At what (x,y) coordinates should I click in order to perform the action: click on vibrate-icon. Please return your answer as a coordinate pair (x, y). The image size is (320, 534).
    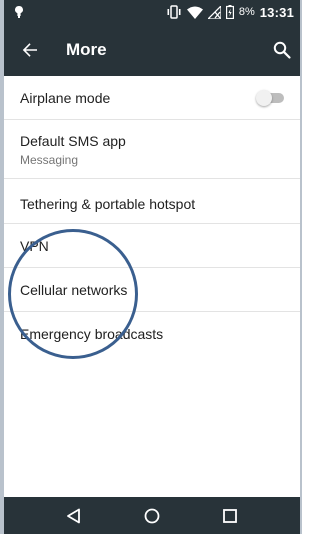
    Looking at the image, I should click on (174, 12).